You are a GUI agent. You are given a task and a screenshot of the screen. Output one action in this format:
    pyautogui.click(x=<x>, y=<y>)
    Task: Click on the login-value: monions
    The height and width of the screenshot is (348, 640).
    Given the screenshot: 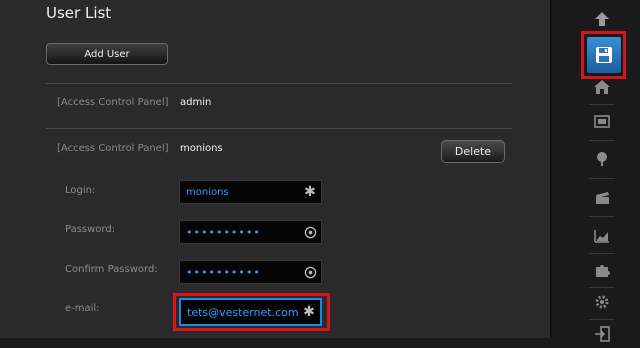 What is the action you would take?
    pyautogui.click(x=207, y=192)
    